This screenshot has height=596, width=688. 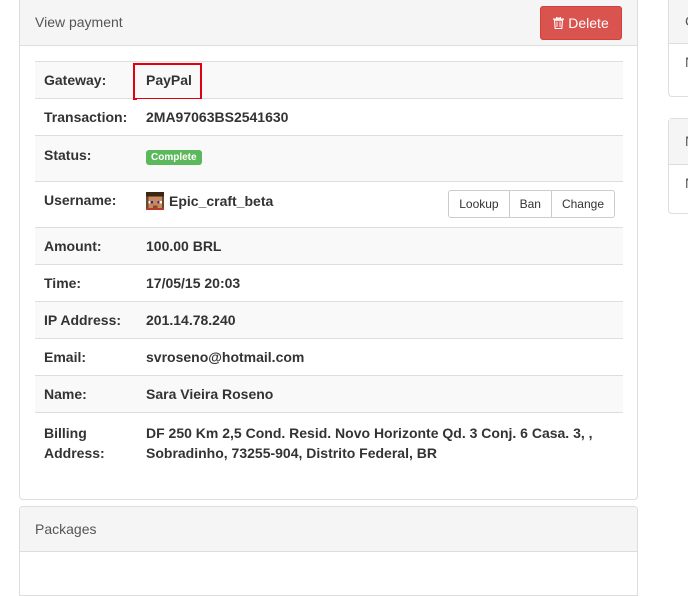 I want to click on name-label: Name:, so click(x=86, y=394).